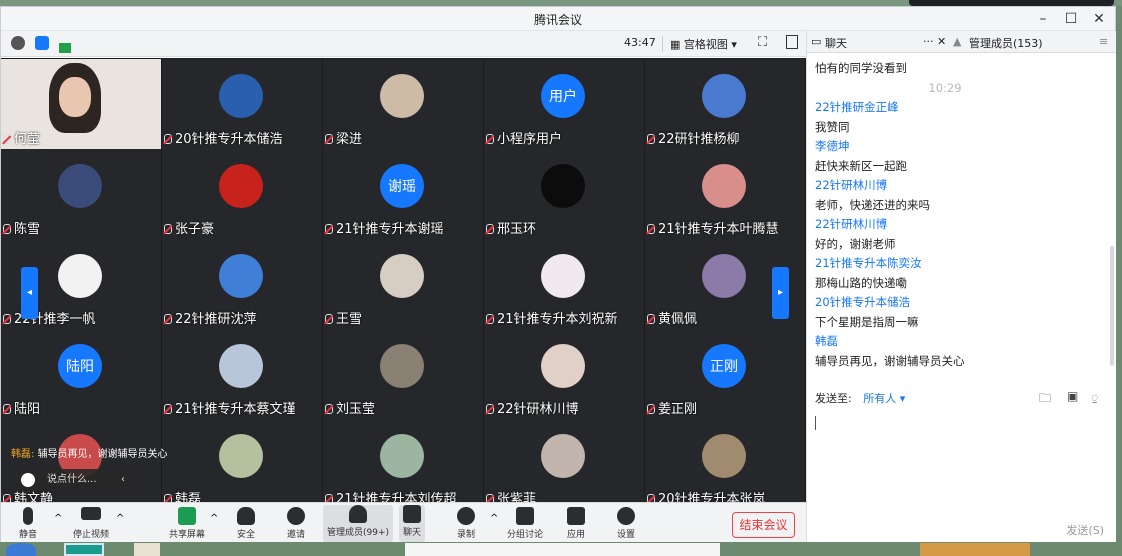  What do you see at coordinates (1094, 398) in the screenshot?
I see `mention-icon: ႍ` at bounding box center [1094, 398].